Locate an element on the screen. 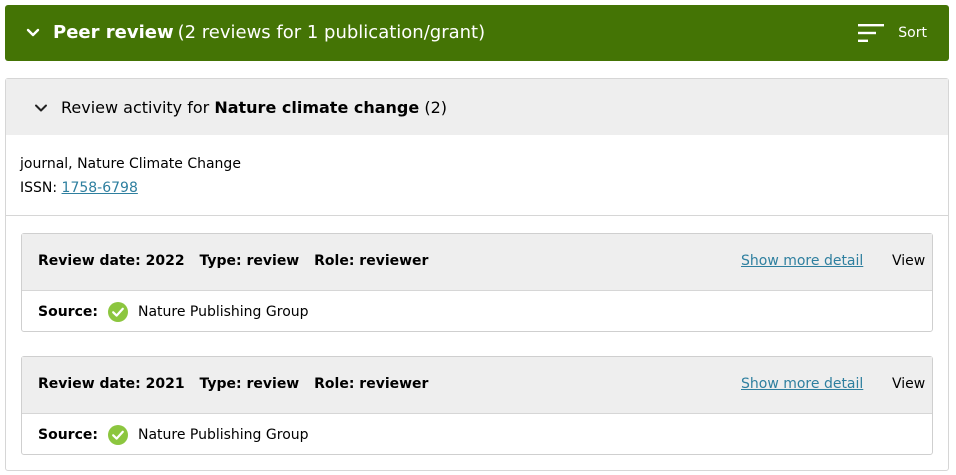 The width and height of the screenshot is (956, 475). review-date: Review date: 2022 is located at coordinates (111, 261).